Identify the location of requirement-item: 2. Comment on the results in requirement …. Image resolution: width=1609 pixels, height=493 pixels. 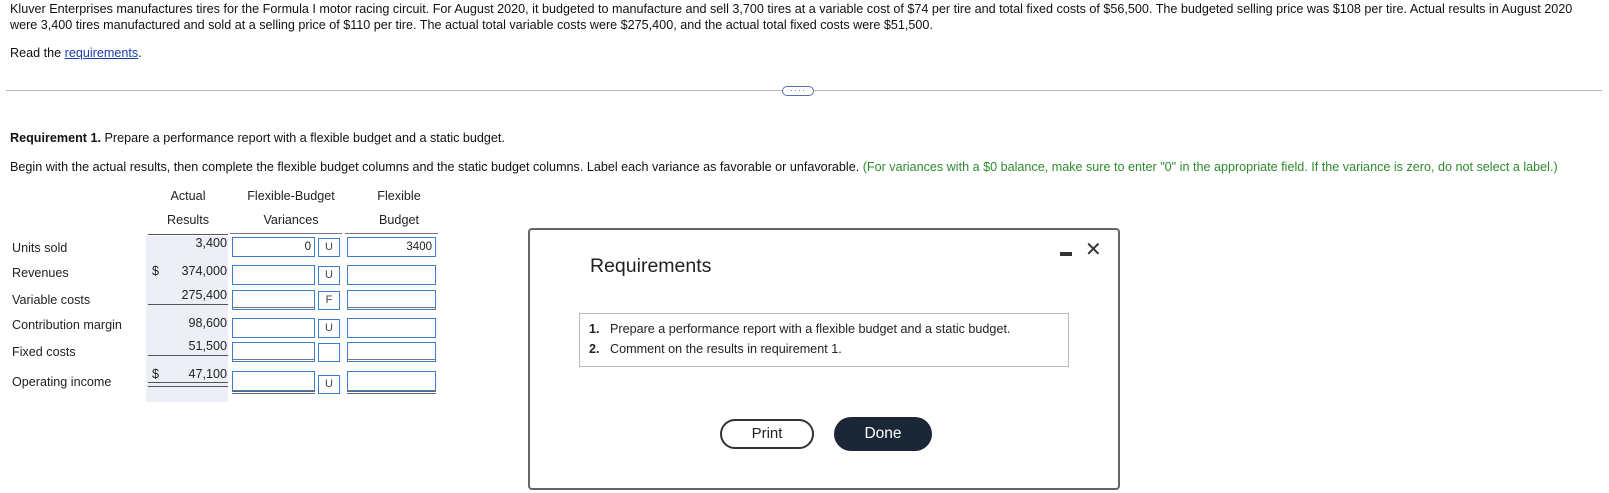
(715, 349).